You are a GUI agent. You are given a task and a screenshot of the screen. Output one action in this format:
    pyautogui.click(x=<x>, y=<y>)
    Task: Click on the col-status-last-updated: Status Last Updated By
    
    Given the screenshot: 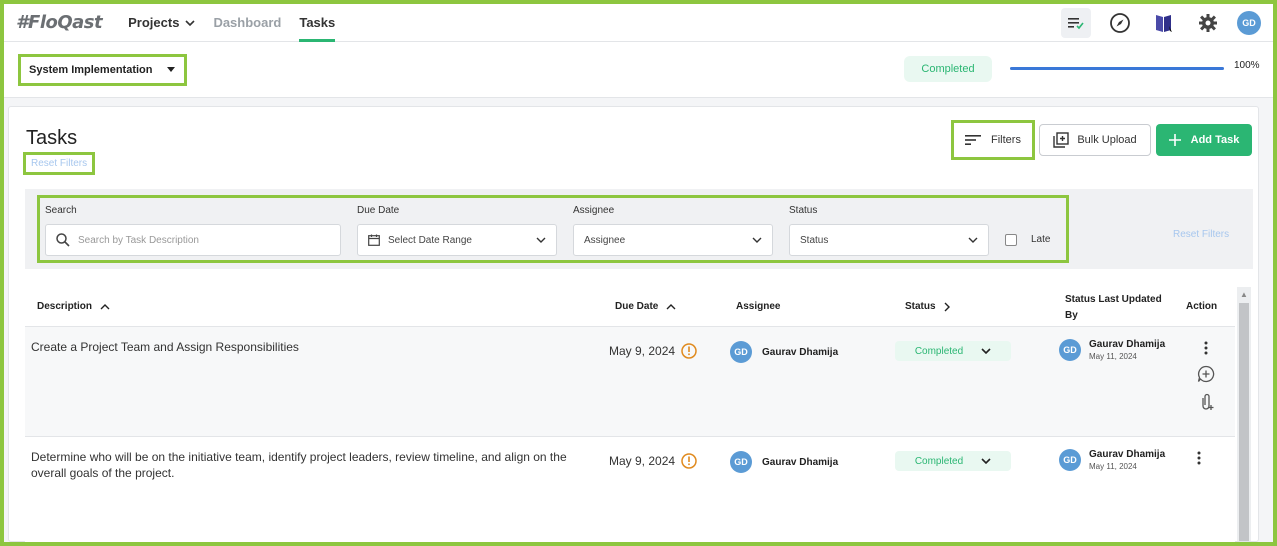 What is the action you would take?
    pyautogui.click(x=1120, y=308)
    